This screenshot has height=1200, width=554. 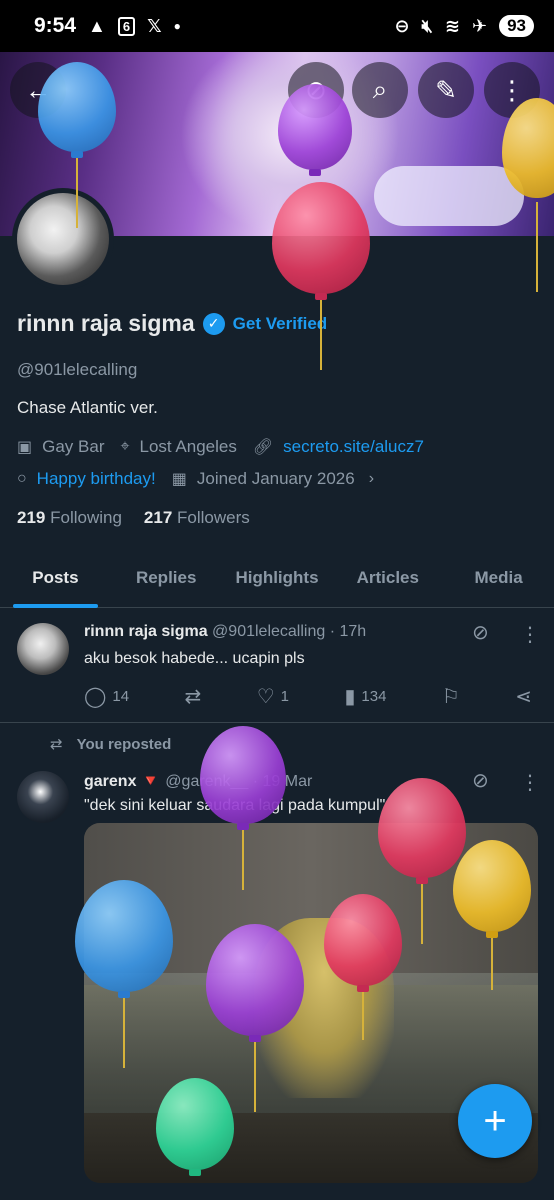 I want to click on clock: 9:54, so click(x=55, y=25).